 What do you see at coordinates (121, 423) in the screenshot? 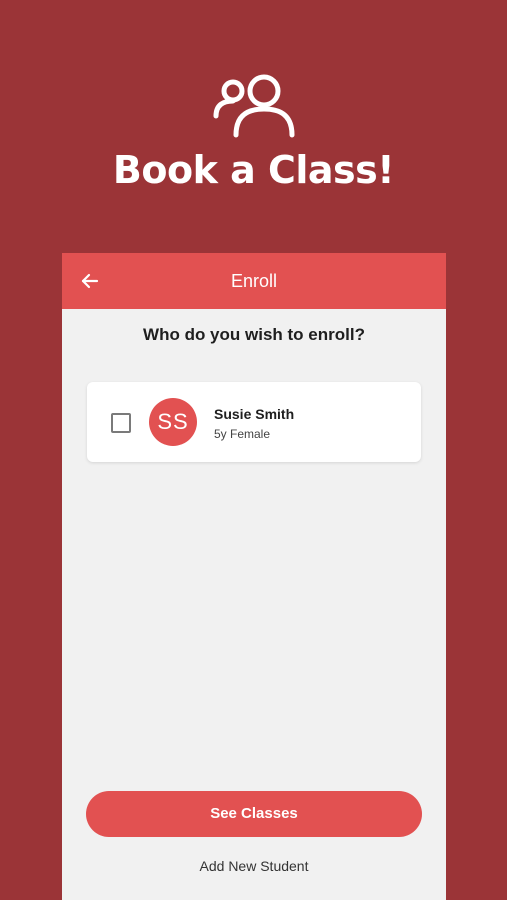
I see `student-checkbox` at bounding box center [121, 423].